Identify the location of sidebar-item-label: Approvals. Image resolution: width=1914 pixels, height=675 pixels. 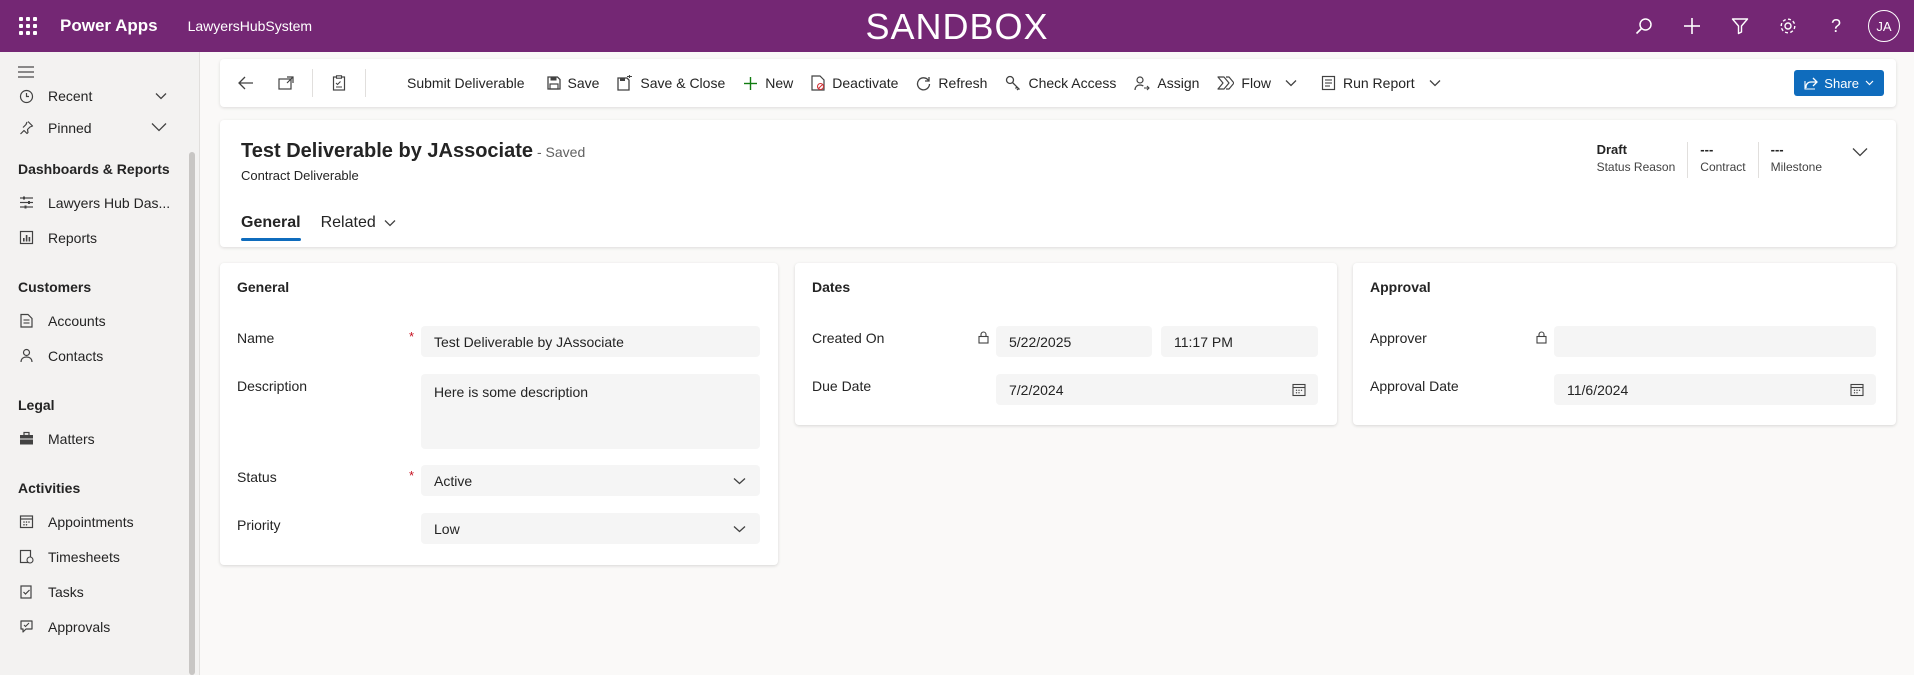
(79, 626).